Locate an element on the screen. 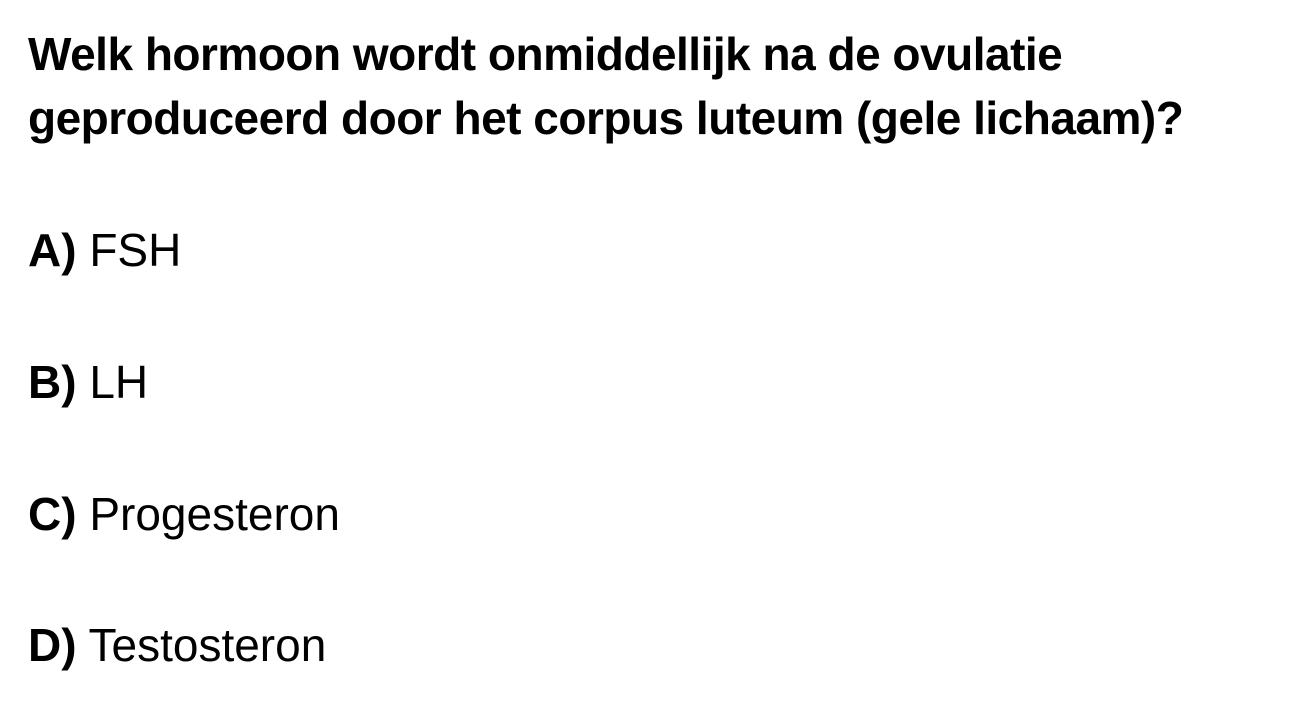 This screenshot has width=1292, height=710. answer-option-a: A) FSH is located at coordinates (104, 250).